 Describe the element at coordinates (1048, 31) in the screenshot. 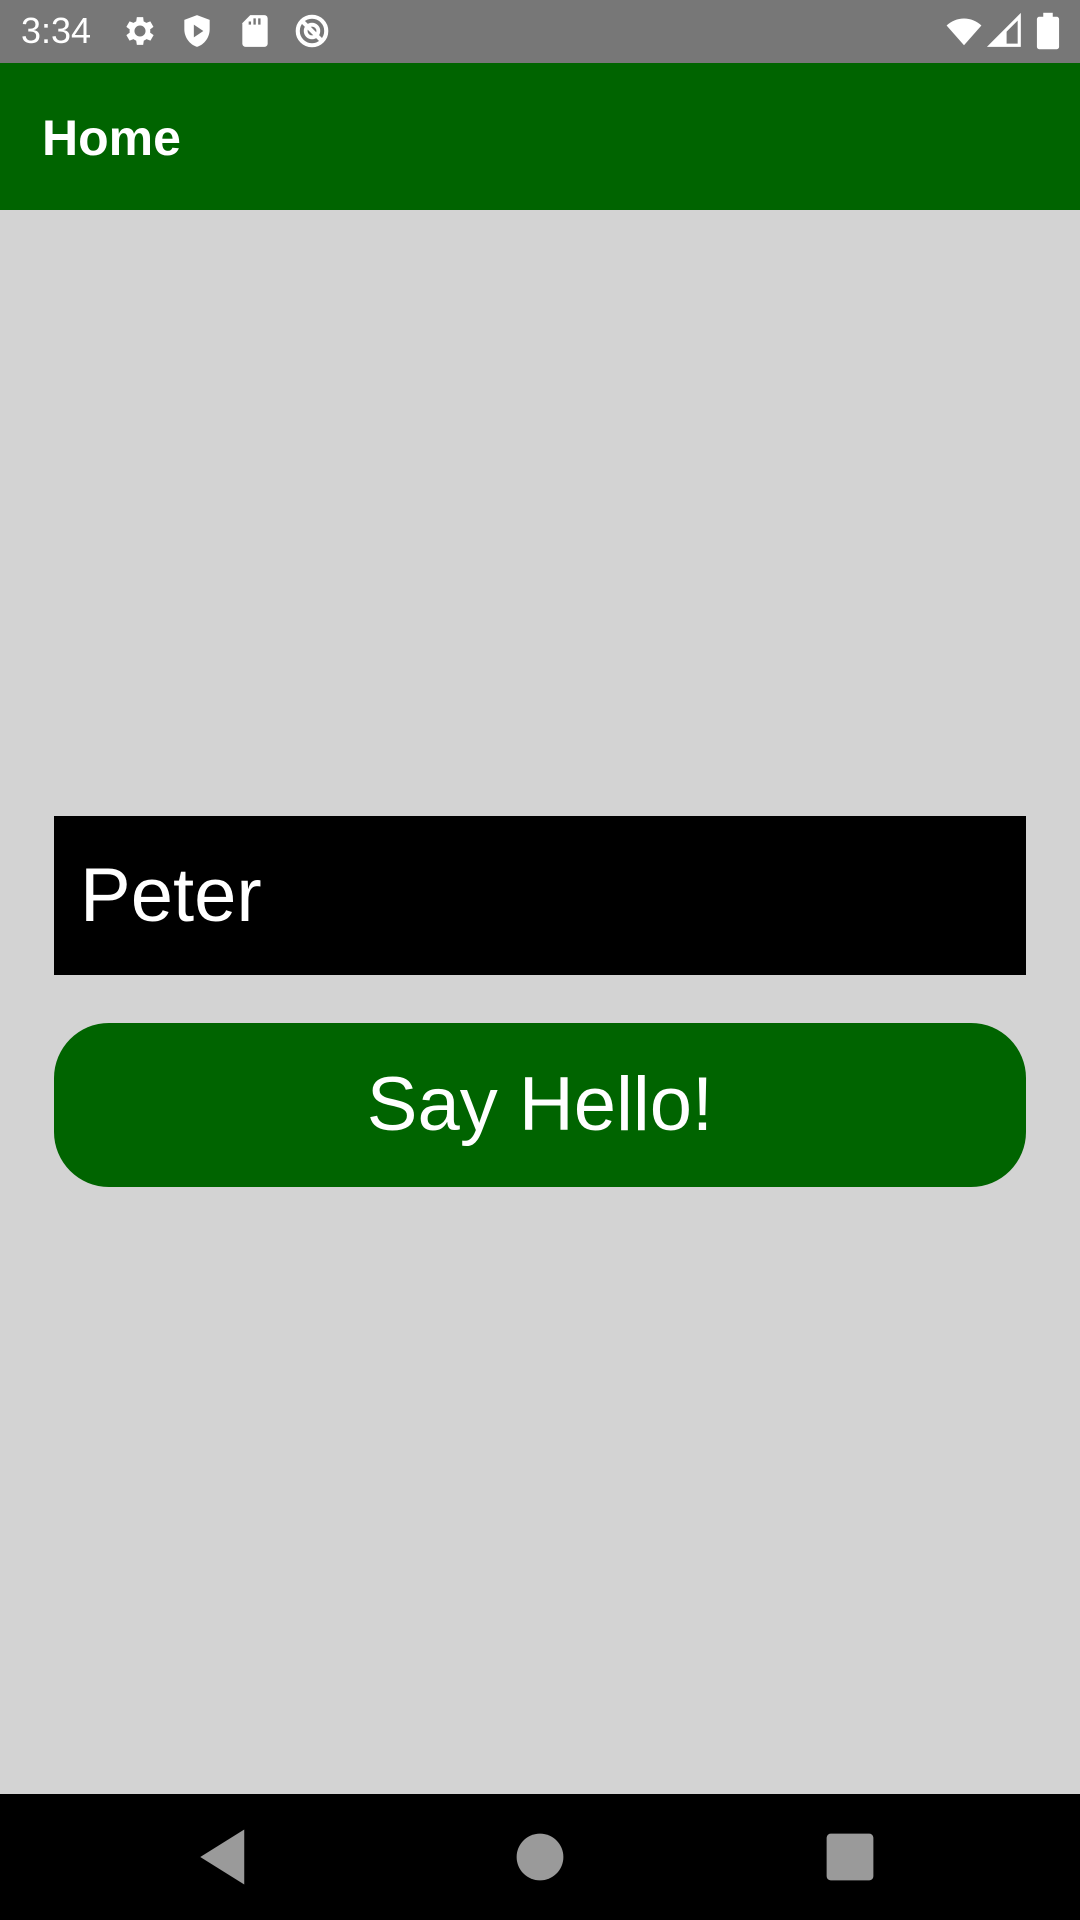

I see `battery-icon` at that location.